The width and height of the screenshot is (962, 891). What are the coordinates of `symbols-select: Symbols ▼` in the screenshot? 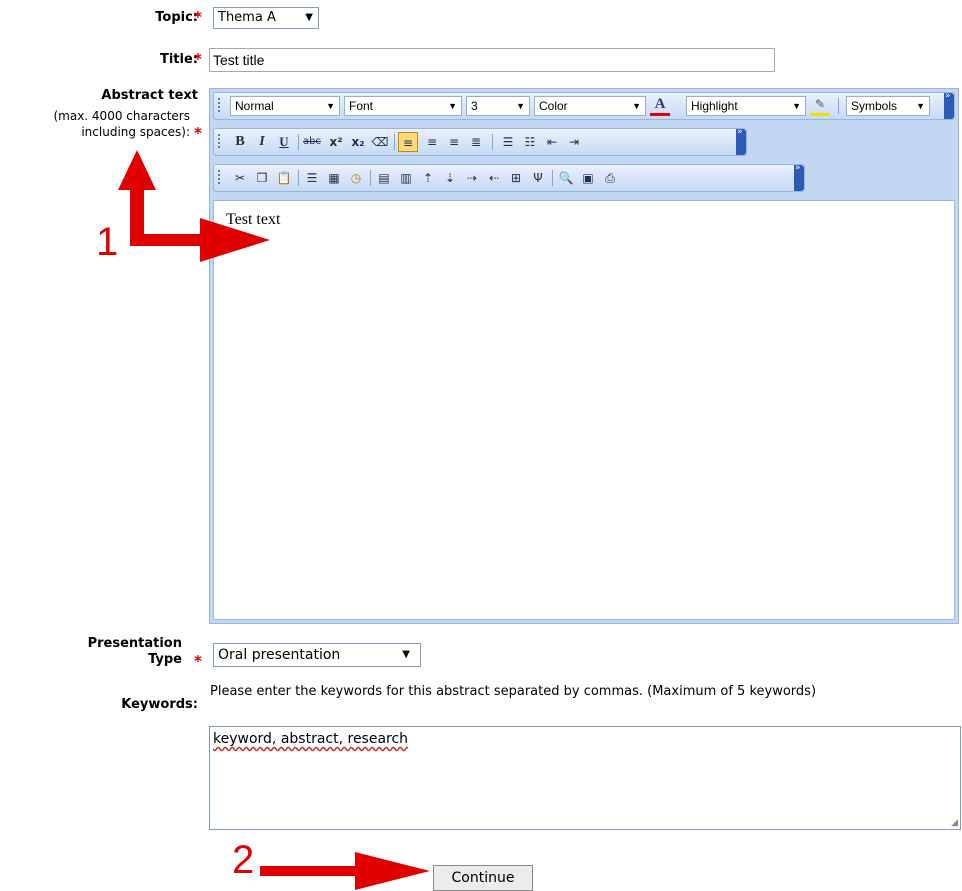 It's located at (888, 106).